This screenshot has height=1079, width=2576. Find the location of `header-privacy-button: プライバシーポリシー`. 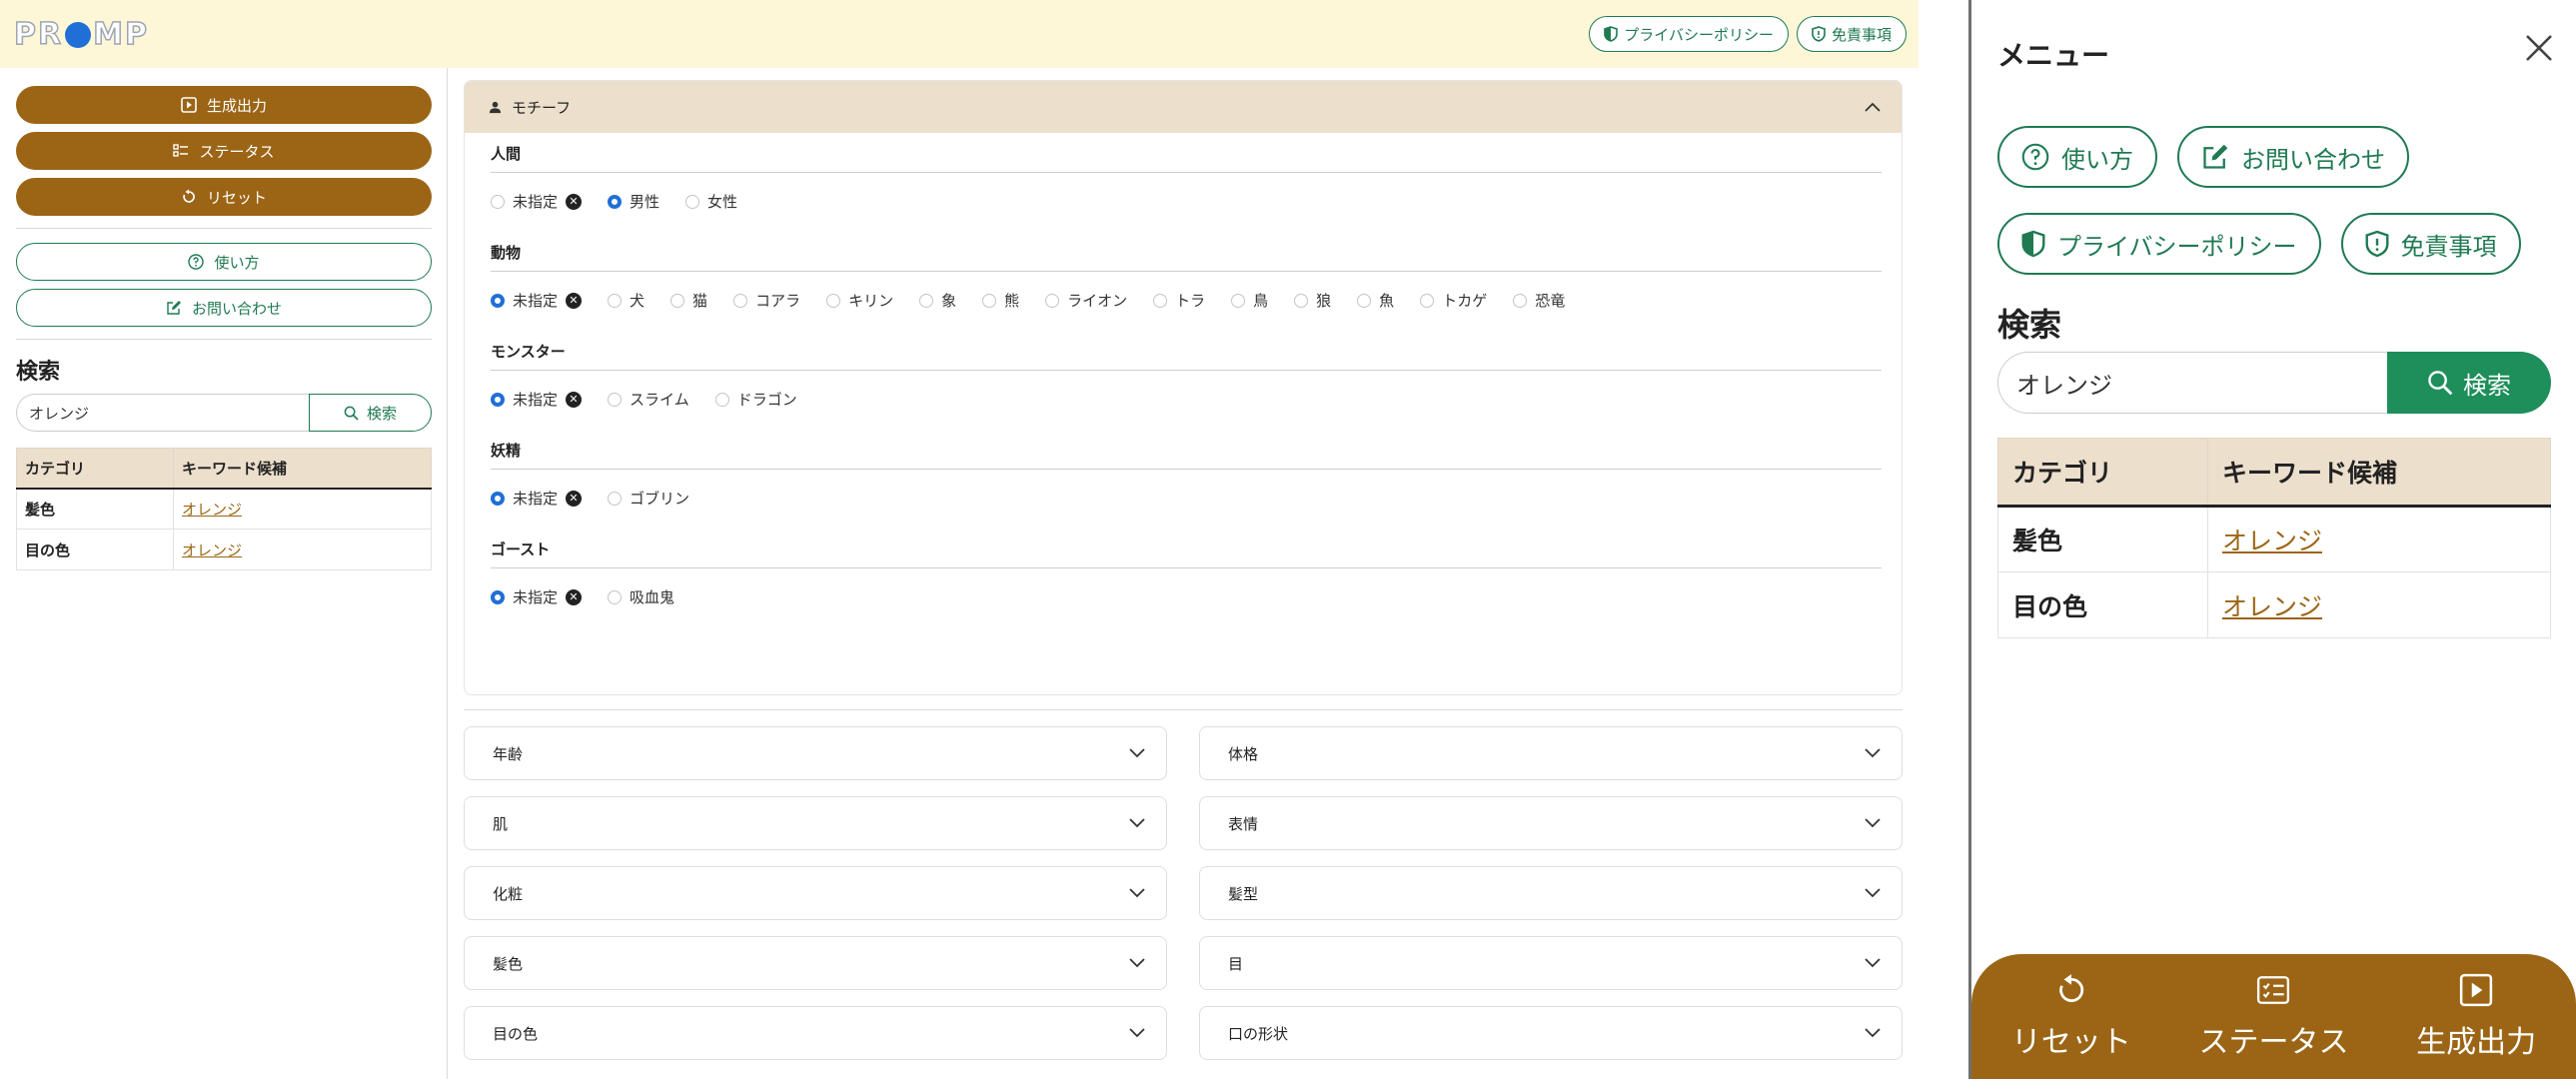

header-privacy-button: プライバシーポリシー is located at coordinates (1689, 34).